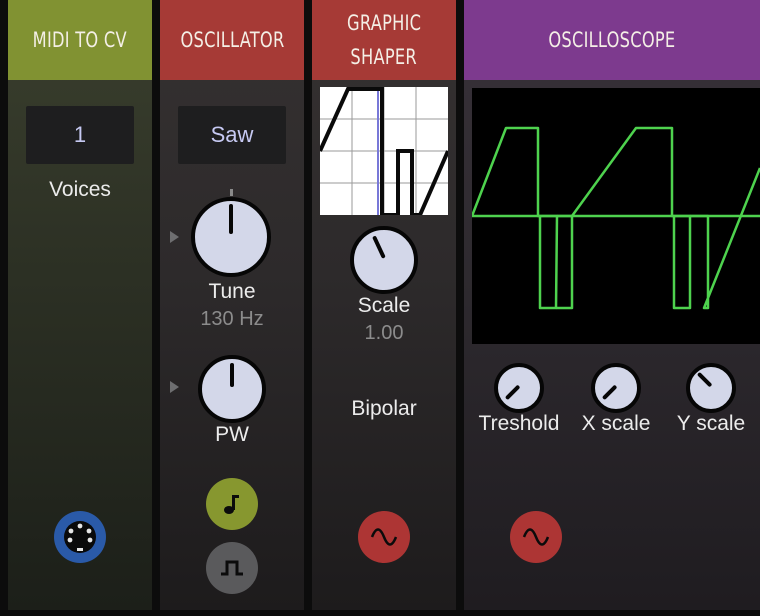 The image size is (760, 616). What do you see at coordinates (384, 151) in the screenshot?
I see `shaper-curve-display` at bounding box center [384, 151].